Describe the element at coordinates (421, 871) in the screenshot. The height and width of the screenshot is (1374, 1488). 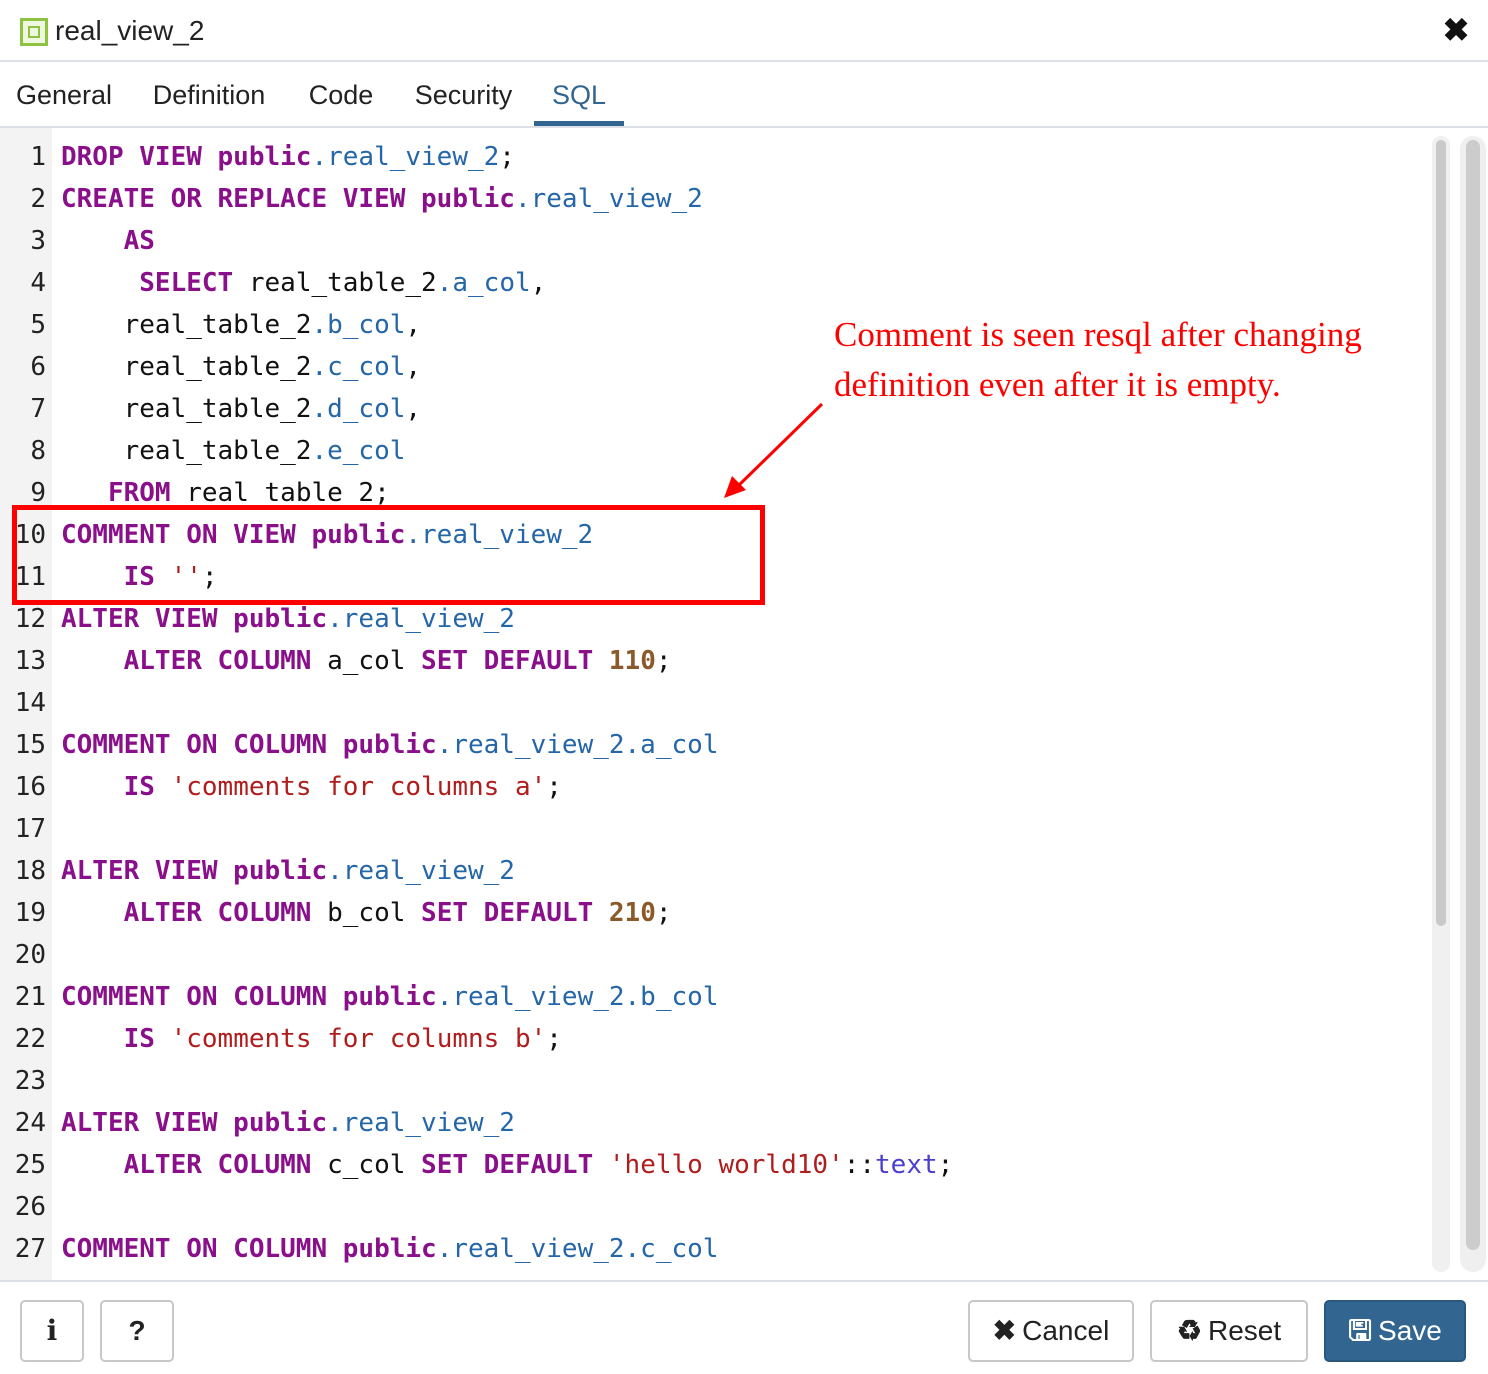
I see `code-token: .real_view_2` at that location.